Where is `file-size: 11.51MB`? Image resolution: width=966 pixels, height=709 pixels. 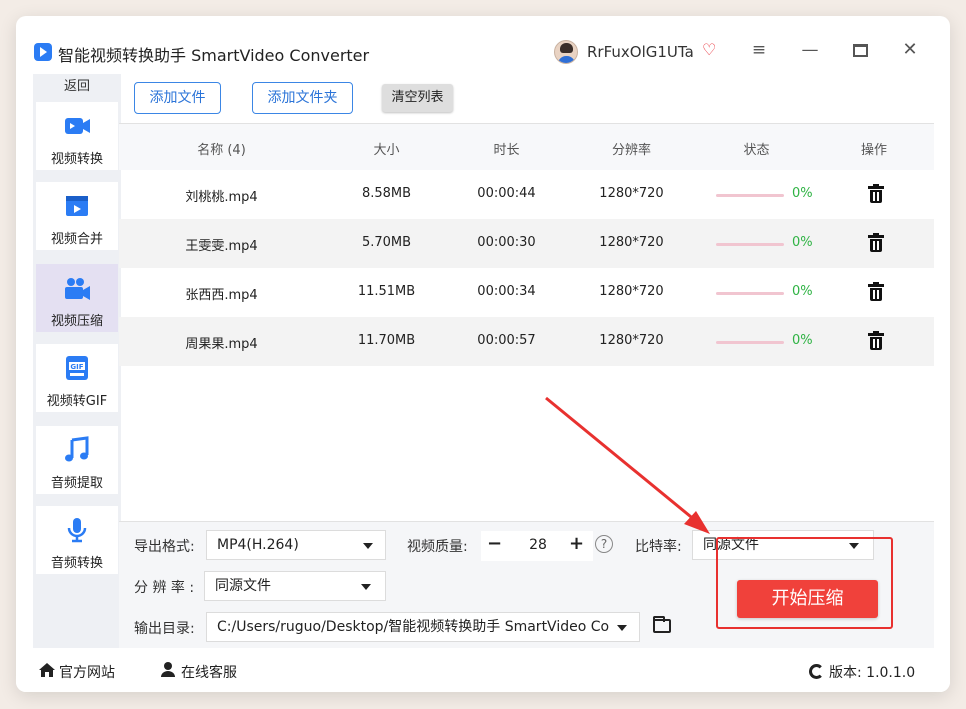
file-size: 11.51MB is located at coordinates (386, 291).